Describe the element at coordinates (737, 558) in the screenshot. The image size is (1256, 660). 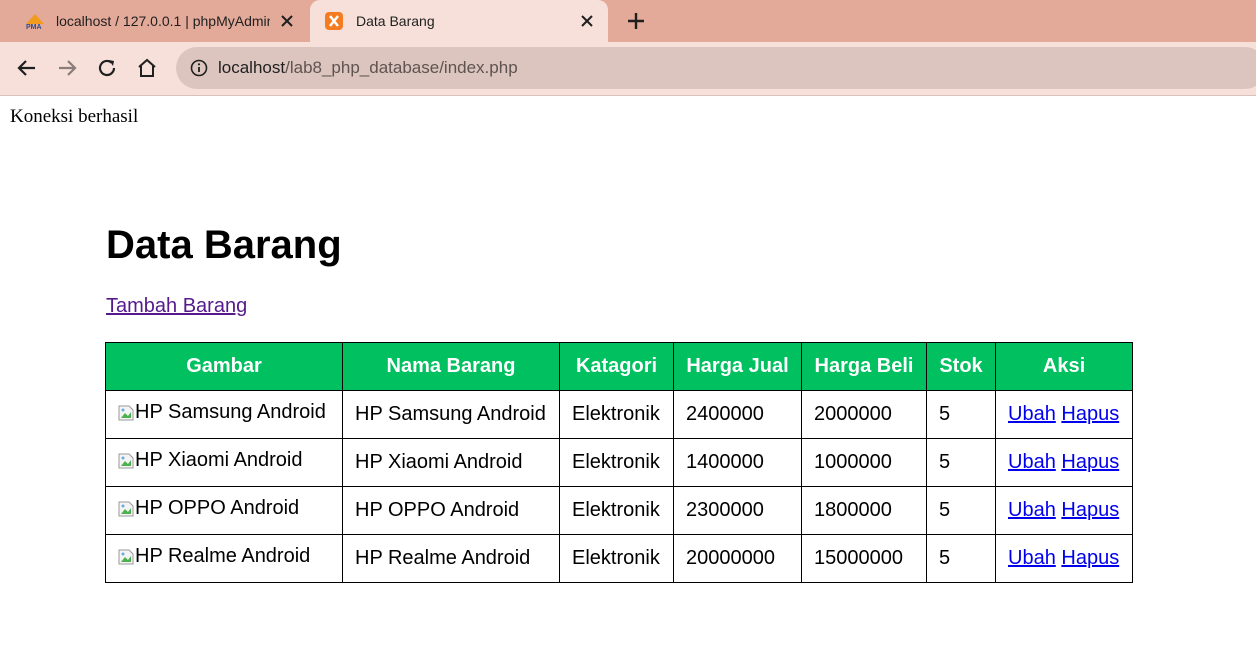
I see `cell-harga-jual: 20000000` at that location.